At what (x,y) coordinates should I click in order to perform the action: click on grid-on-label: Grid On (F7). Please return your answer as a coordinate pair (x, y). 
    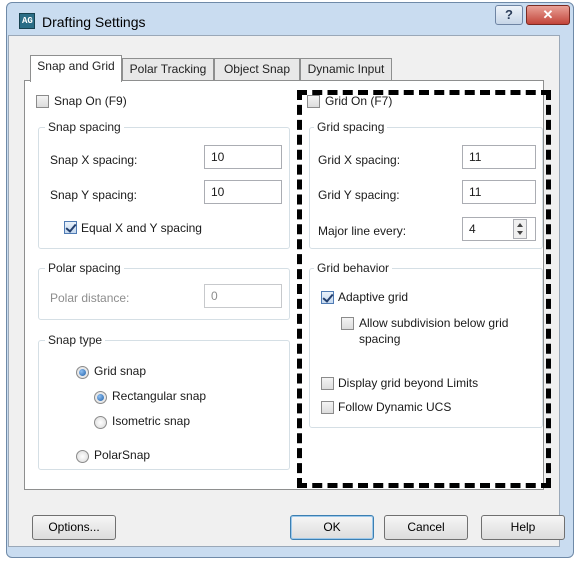
    Looking at the image, I should click on (359, 101).